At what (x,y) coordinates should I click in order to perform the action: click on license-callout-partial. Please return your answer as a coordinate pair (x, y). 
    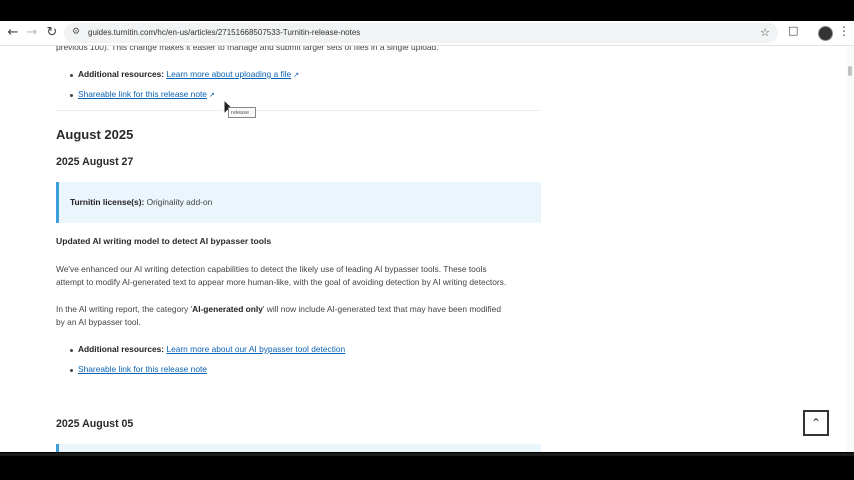
    Looking at the image, I should click on (298, 448).